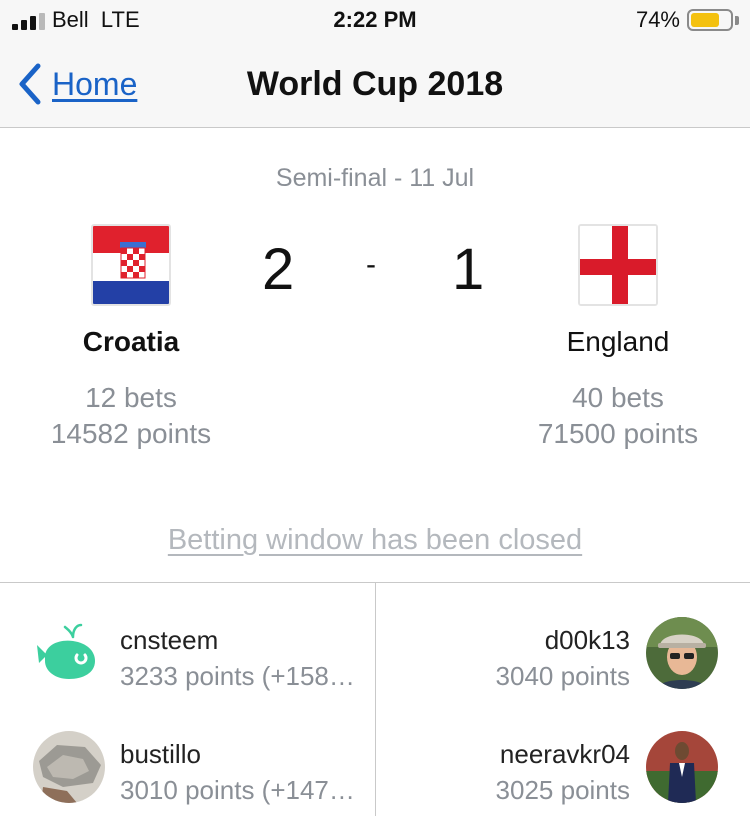  What do you see at coordinates (705, 20) in the screenshot?
I see `battery-level` at bounding box center [705, 20].